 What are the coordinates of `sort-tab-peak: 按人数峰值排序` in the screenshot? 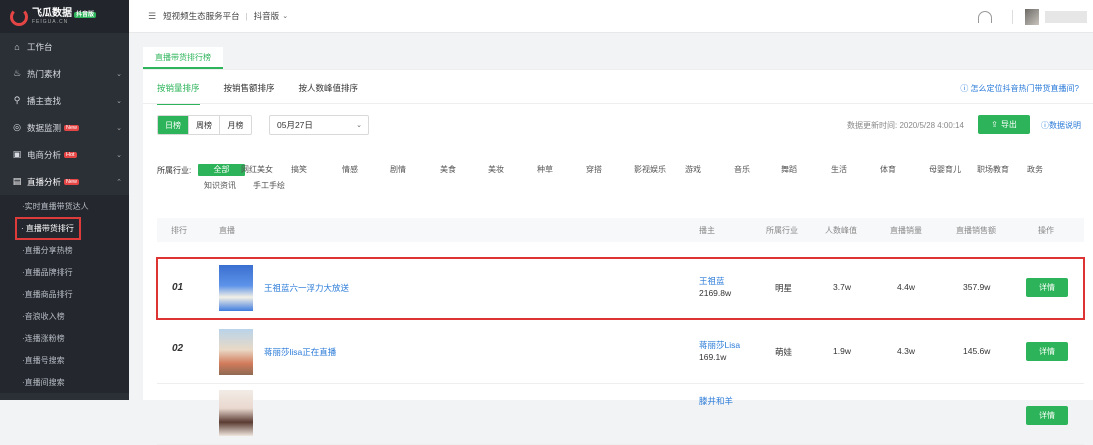 It's located at (329, 93).